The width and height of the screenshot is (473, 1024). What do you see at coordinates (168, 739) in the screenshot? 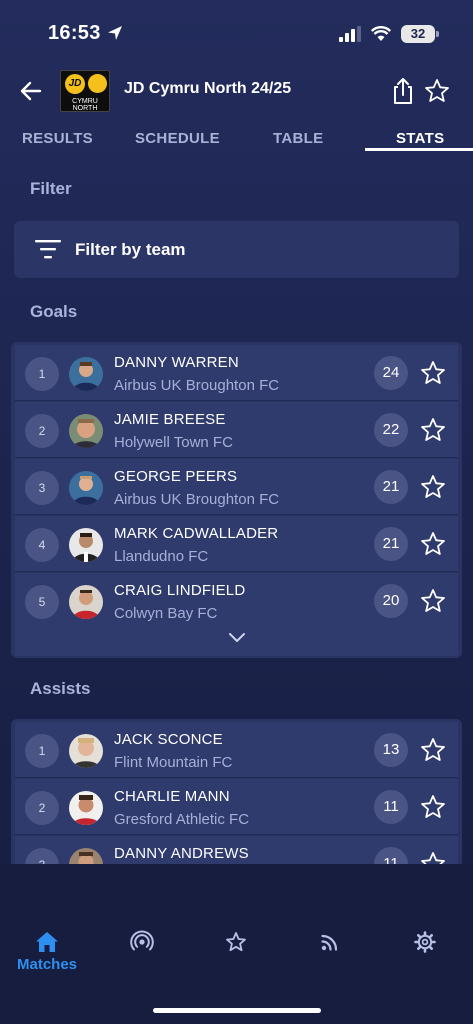
I see `player-name: JACK SCONCE` at bounding box center [168, 739].